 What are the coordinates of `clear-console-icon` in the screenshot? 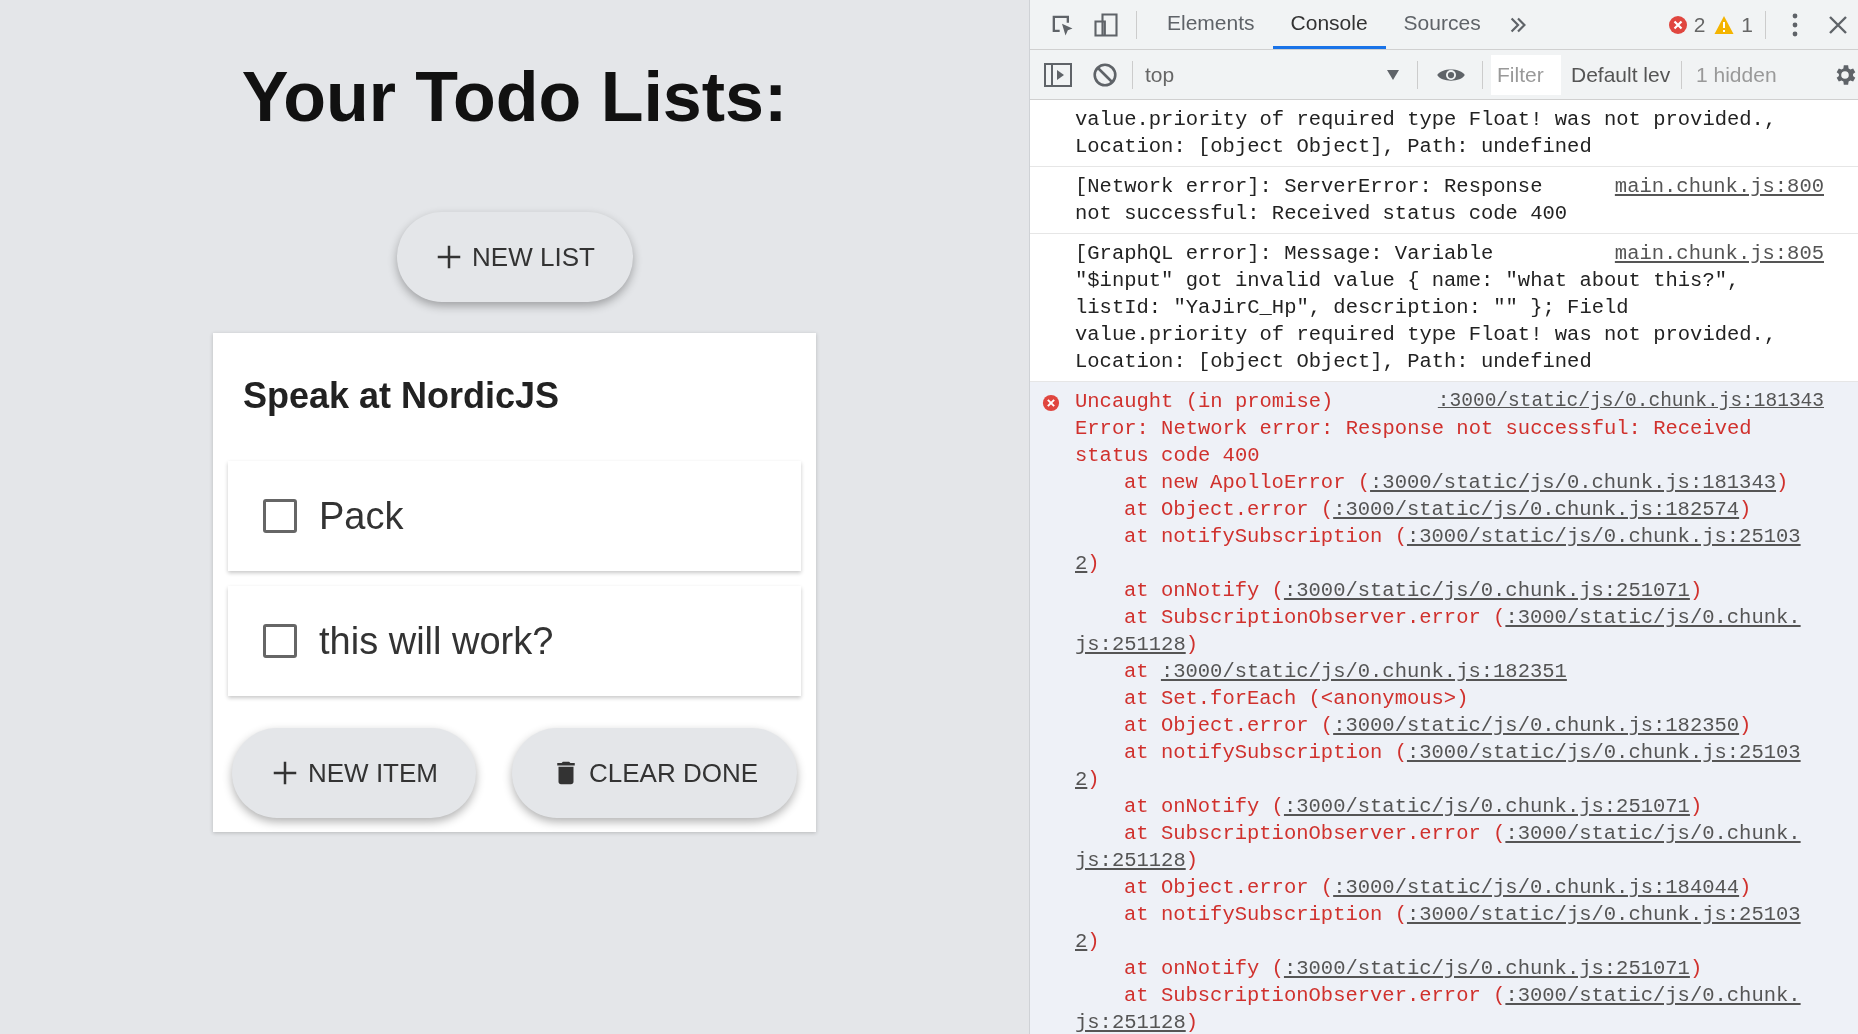 It's located at (1105, 74).